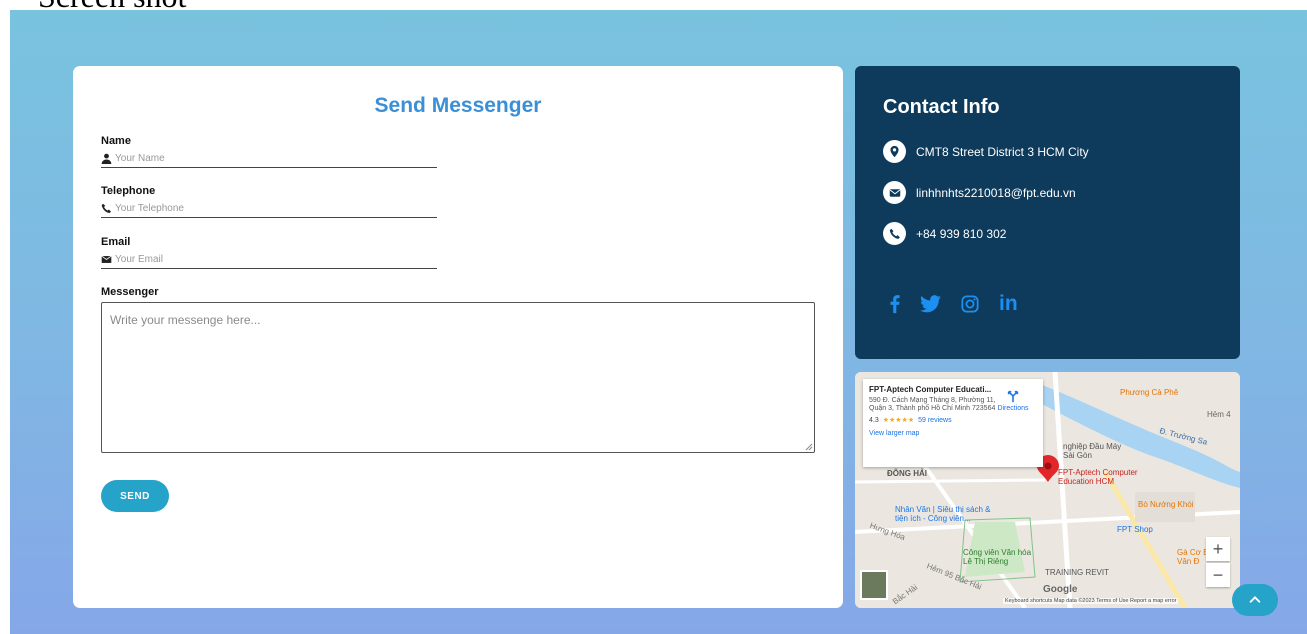 This screenshot has height=634, width=1307. Describe the element at coordinates (941, 107) in the screenshot. I see `contact-info-title: Contact Info` at that location.